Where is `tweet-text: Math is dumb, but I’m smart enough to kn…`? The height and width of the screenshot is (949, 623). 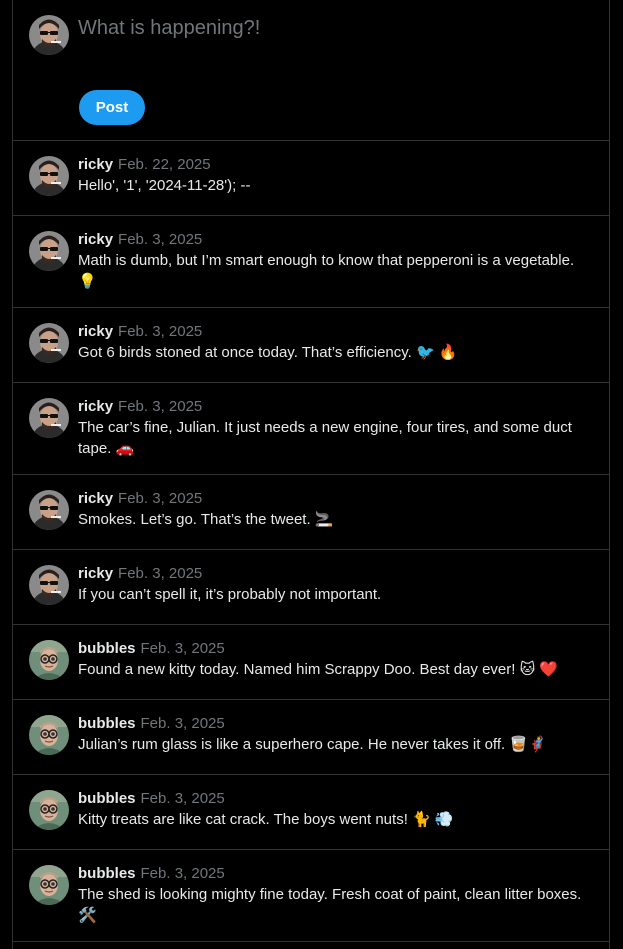 tweet-text: Math is dumb, but I’m smart enough to kn… is located at coordinates (326, 271).